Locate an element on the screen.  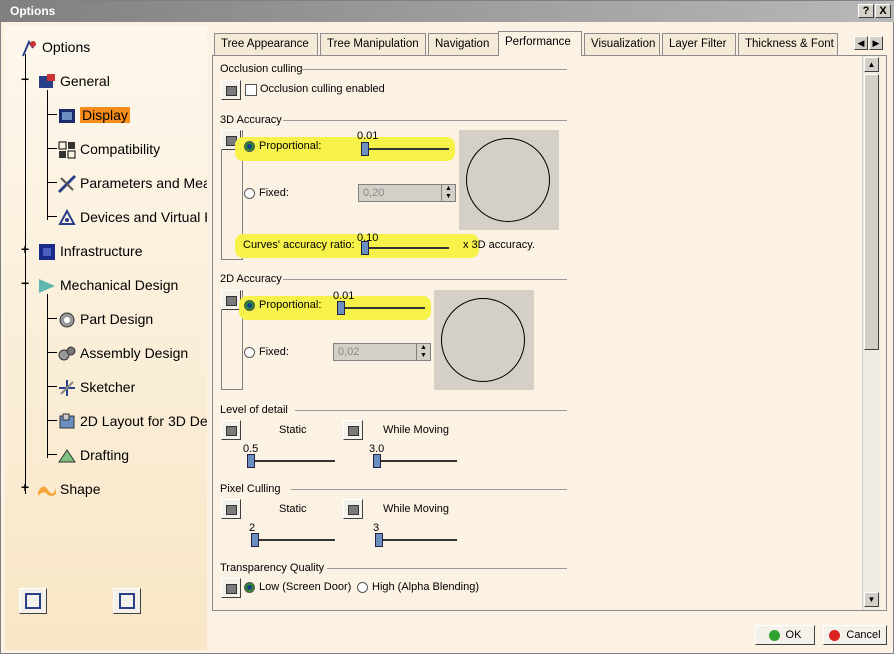
ok-button: OK is located at coordinates (785, 635).